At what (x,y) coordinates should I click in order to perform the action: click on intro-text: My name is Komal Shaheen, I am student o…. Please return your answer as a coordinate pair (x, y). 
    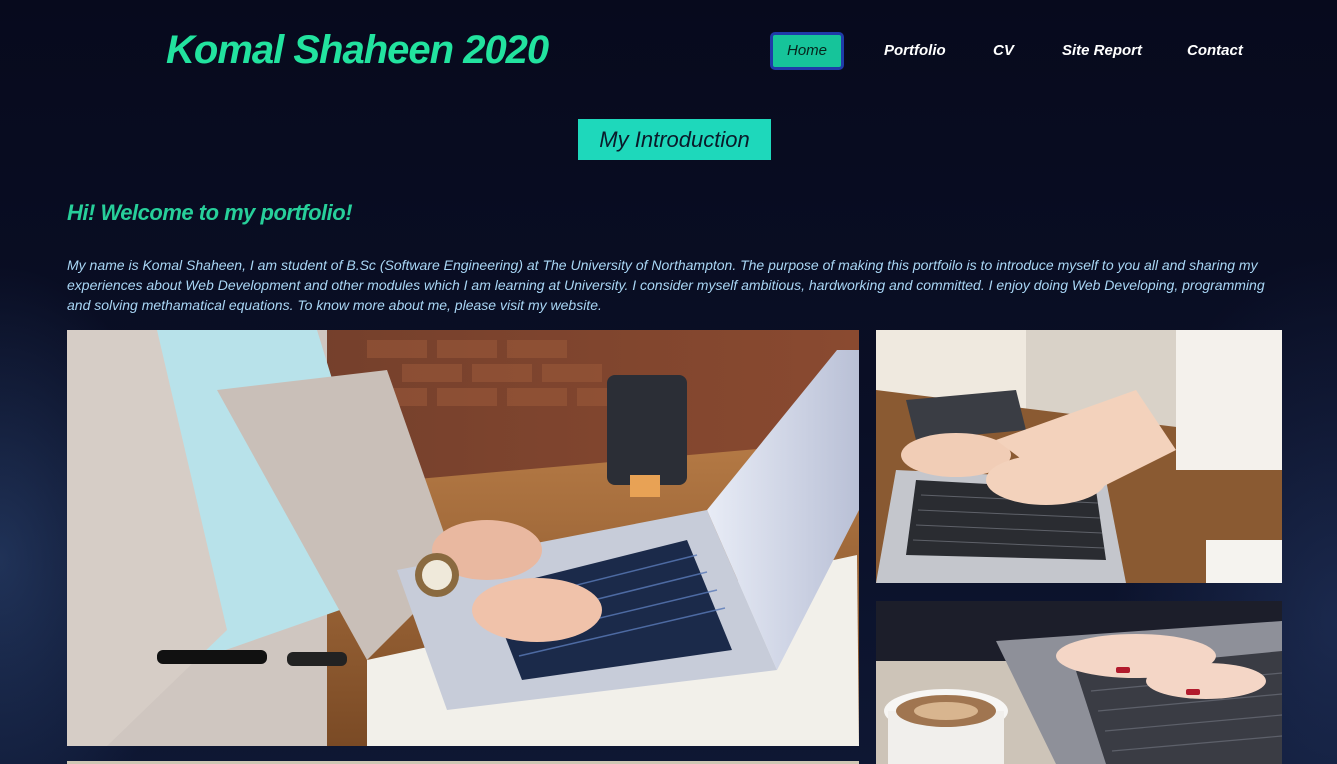
    Looking at the image, I should click on (666, 285).